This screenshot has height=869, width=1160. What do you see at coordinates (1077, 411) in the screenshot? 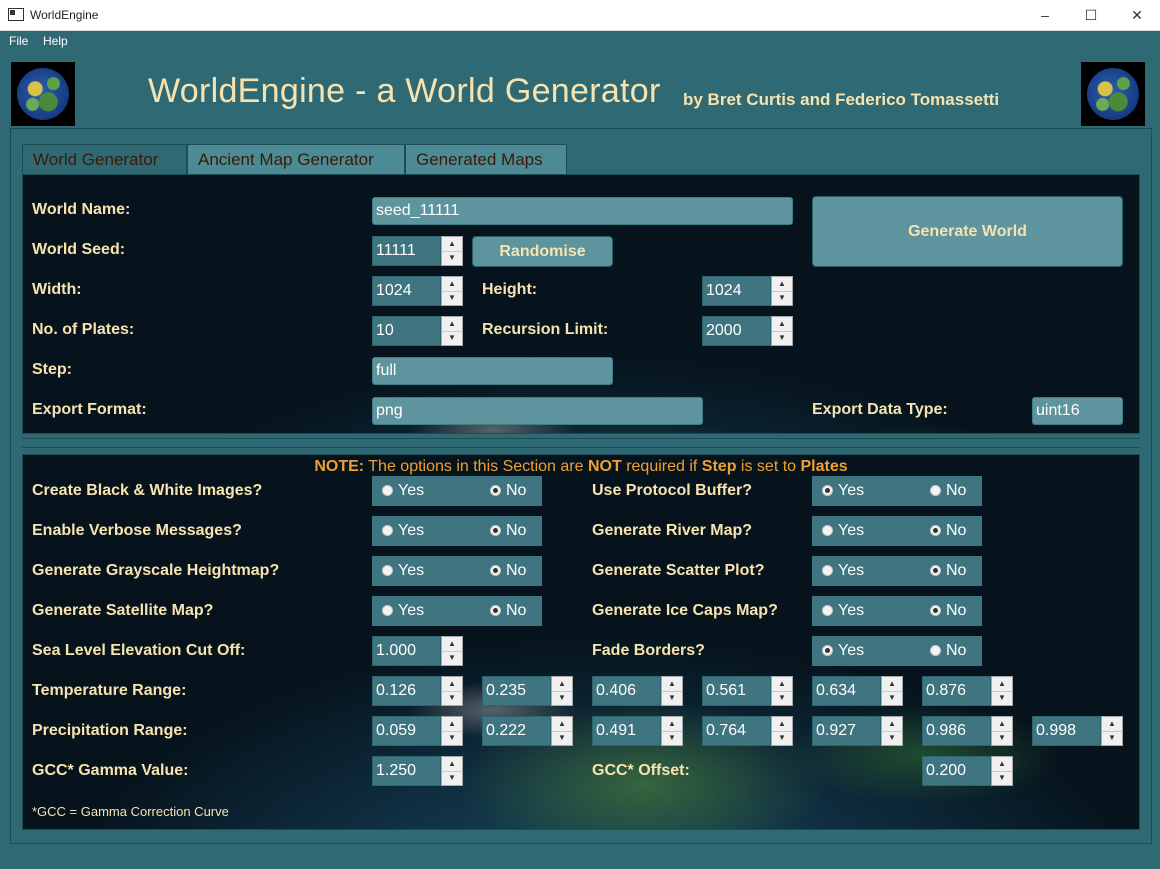
I see `export-data-type-select: uint16` at bounding box center [1077, 411].